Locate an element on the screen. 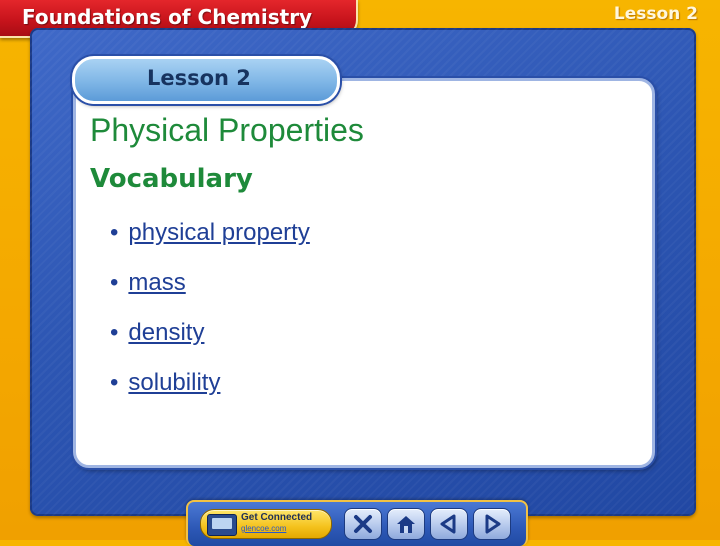 The height and width of the screenshot is (546, 720). get-connected-button: Get Connected glencoe.com is located at coordinates (266, 524).